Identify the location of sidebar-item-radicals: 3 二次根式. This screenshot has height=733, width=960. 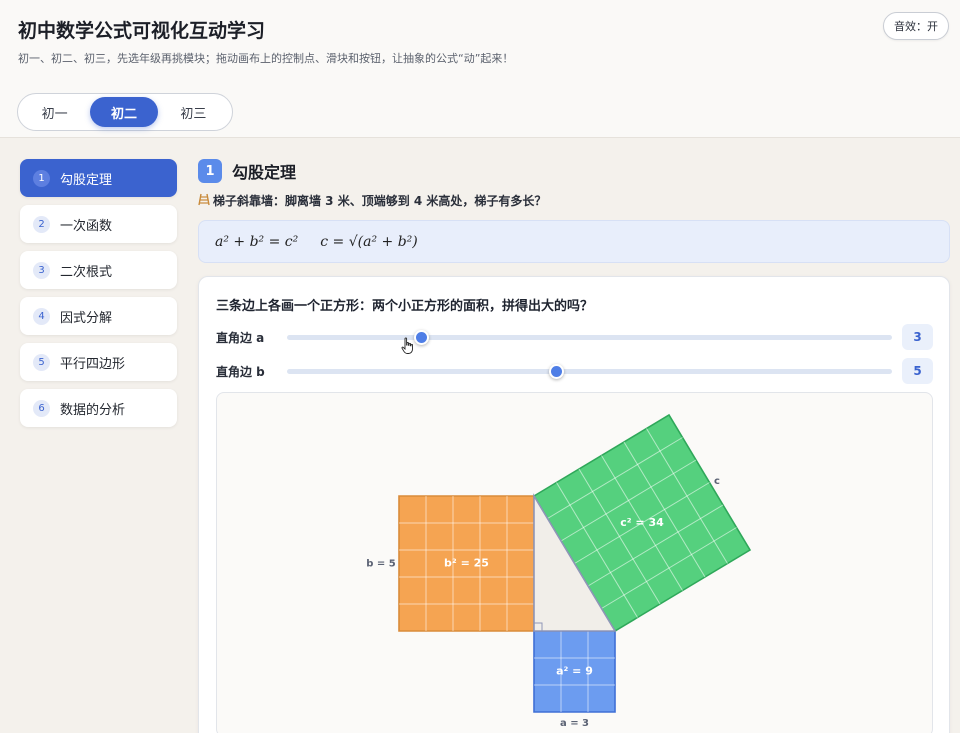
(98, 270).